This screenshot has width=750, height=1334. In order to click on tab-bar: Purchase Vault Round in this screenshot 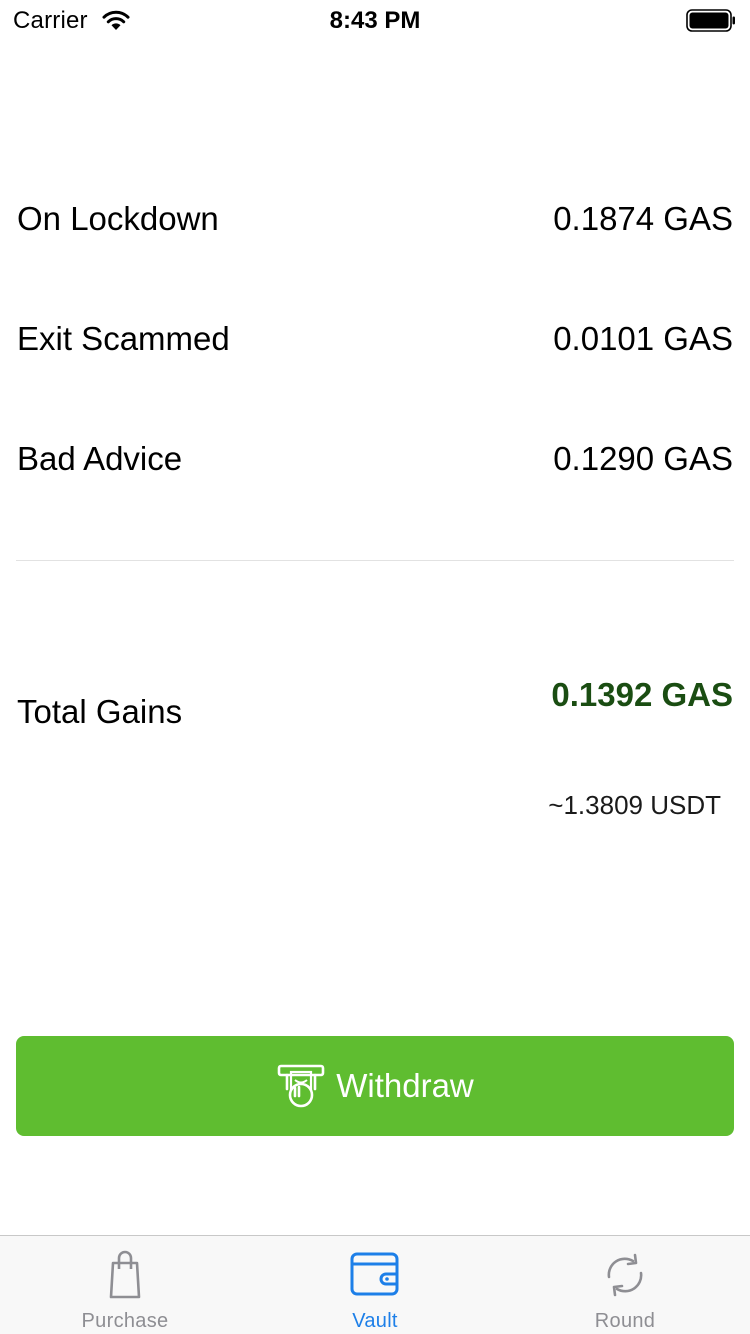, I will do `click(375, 1284)`.